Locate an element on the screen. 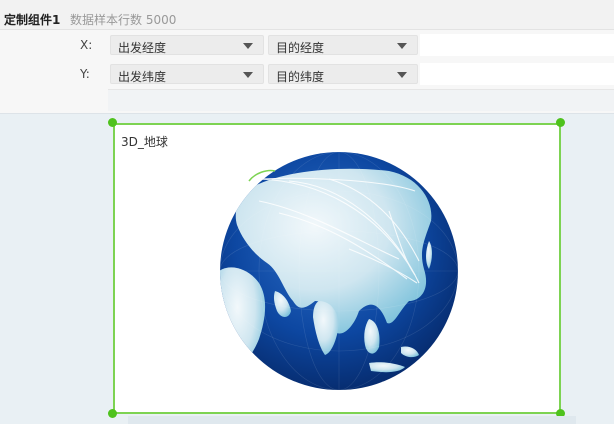 This screenshot has width=614, height=424. y-start-dropdown: 出发纬度 is located at coordinates (187, 74).